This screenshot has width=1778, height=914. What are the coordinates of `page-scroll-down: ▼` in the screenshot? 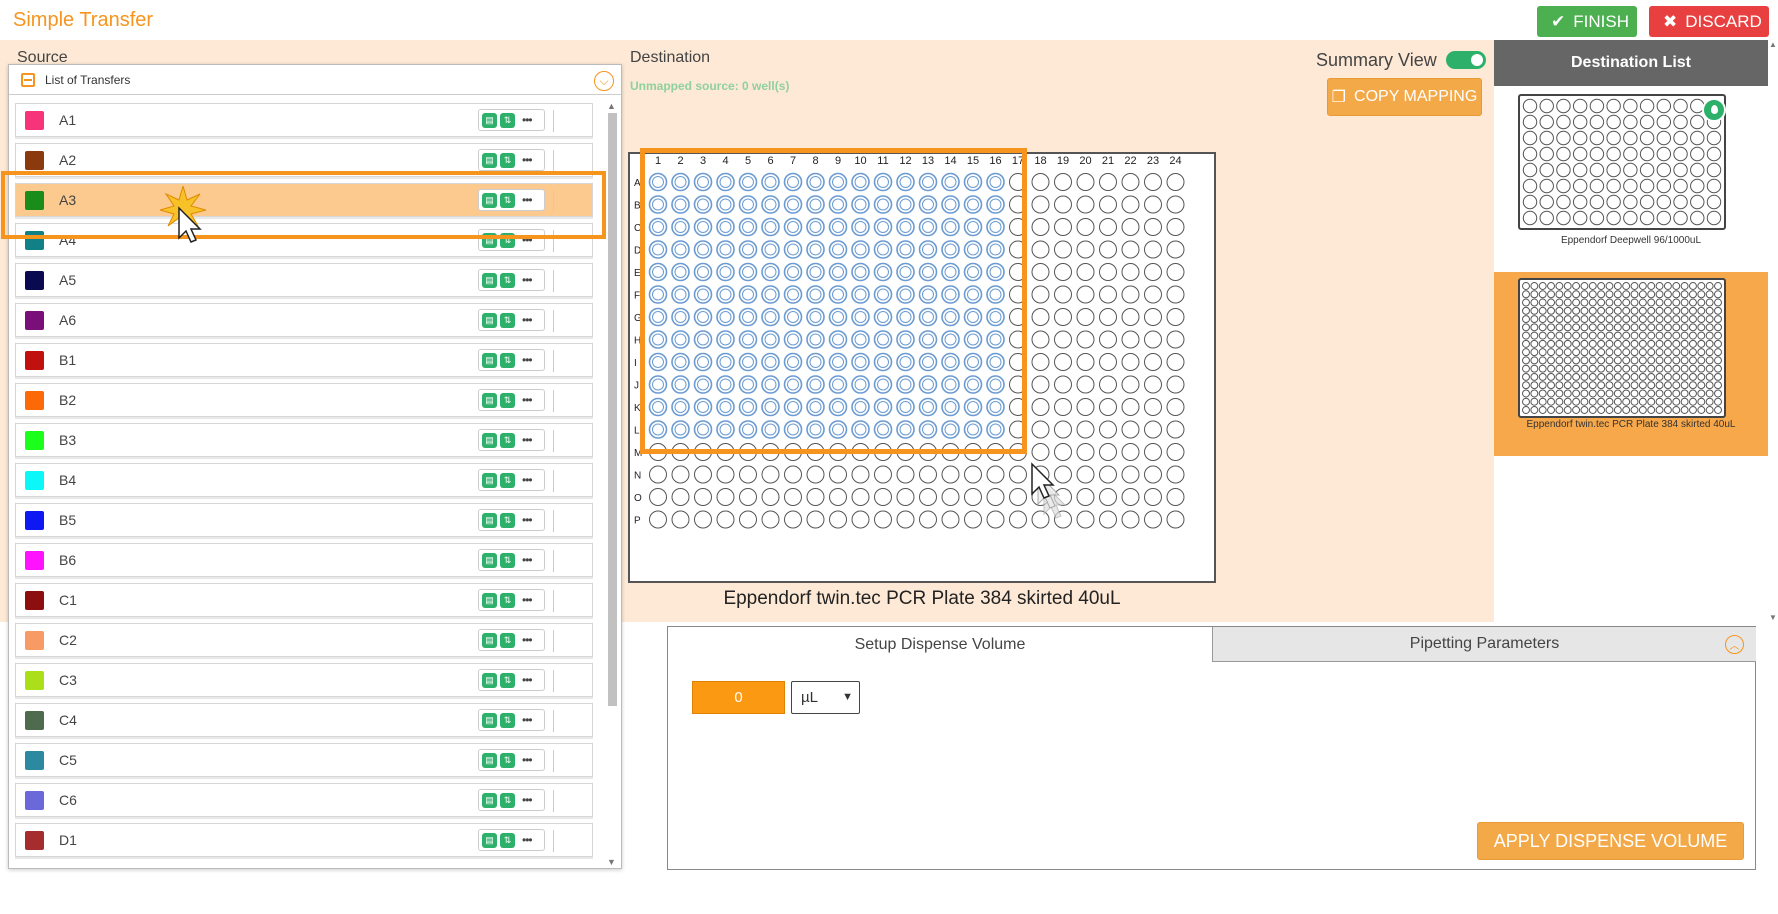 It's located at (1773, 617).